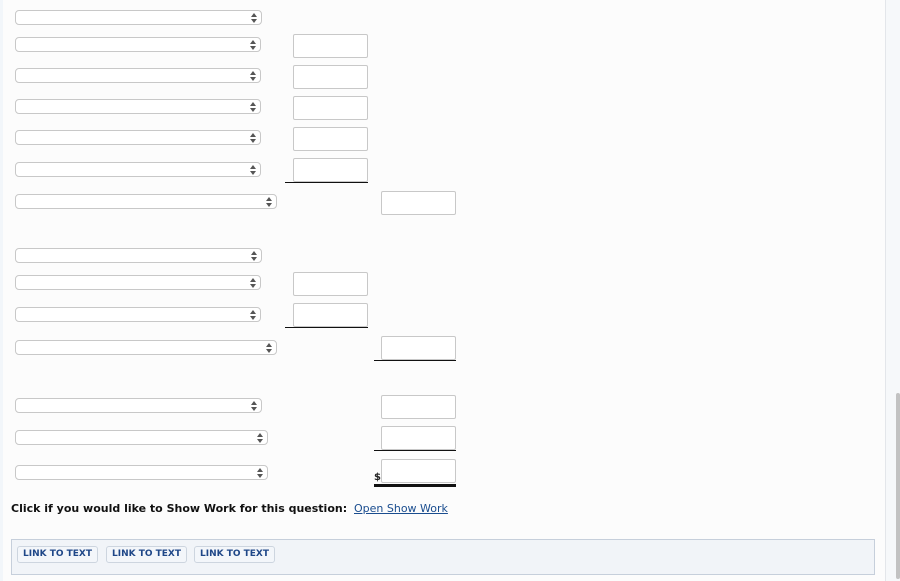 The image size is (900, 581). I want to click on final-total-input, so click(418, 471).